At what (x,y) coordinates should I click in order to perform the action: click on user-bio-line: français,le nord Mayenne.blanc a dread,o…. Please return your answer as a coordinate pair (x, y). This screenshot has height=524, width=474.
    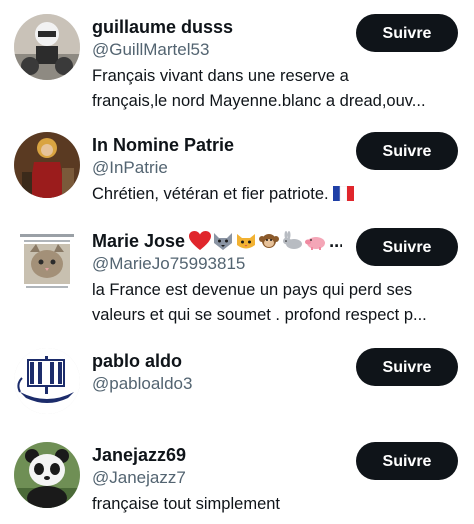
    Looking at the image, I should click on (259, 101).